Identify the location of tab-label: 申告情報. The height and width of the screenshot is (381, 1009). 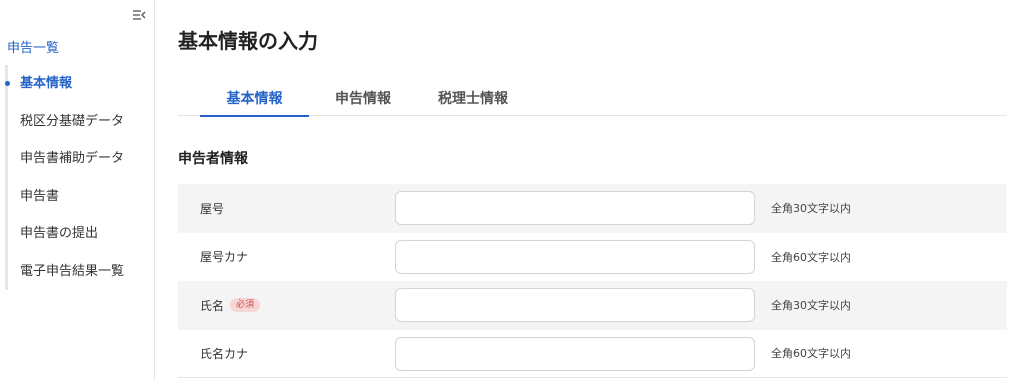
(363, 99).